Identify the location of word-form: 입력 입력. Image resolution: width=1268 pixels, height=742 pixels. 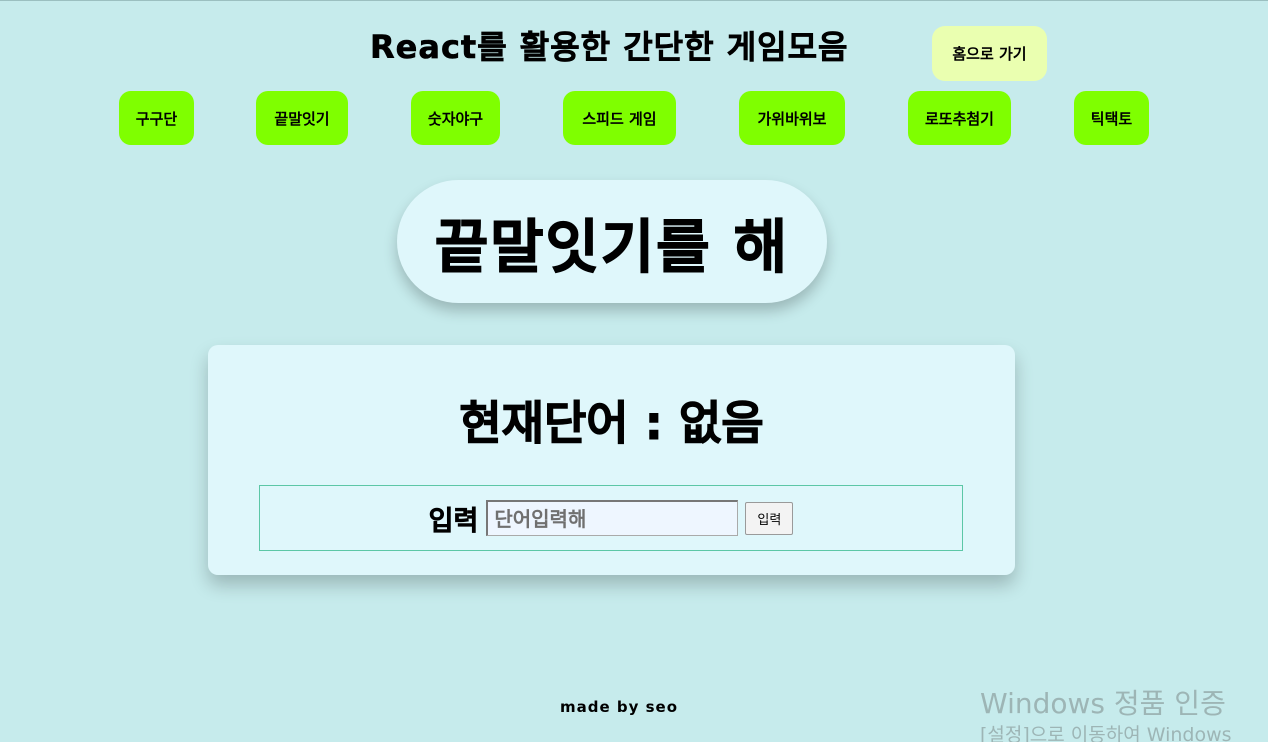
(611, 518).